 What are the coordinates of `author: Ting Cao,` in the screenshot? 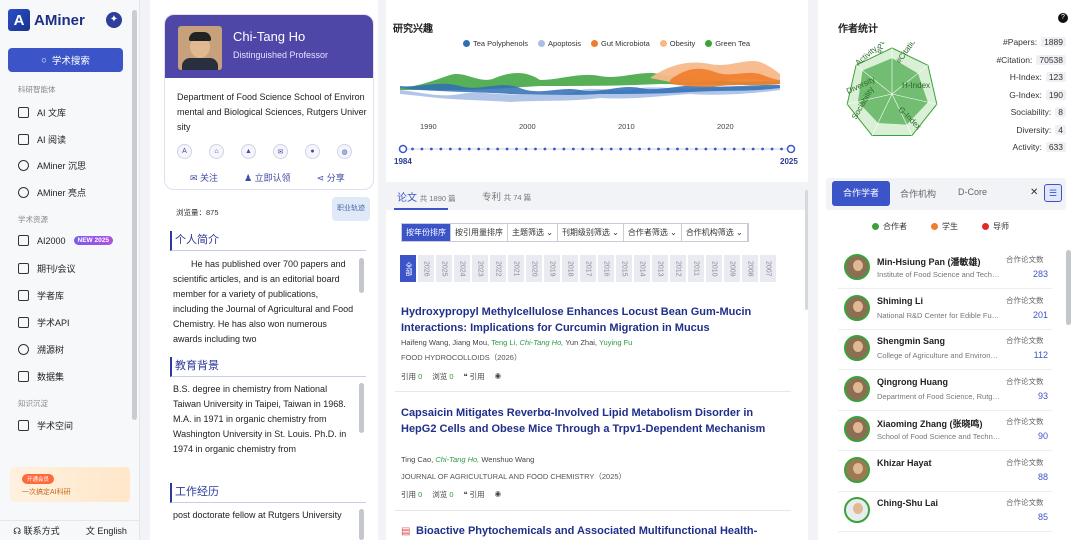 It's located at (417, 459).